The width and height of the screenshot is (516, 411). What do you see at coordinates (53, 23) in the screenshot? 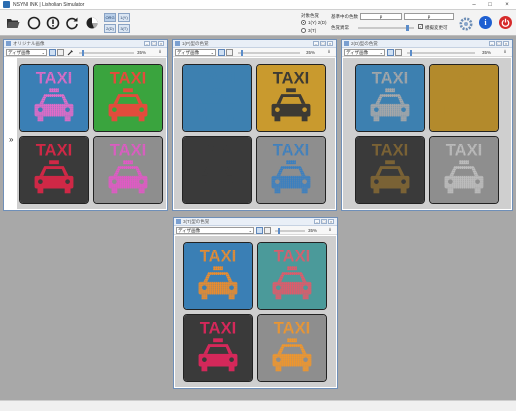
I see `warning-button` at bounding box center [53, 23].